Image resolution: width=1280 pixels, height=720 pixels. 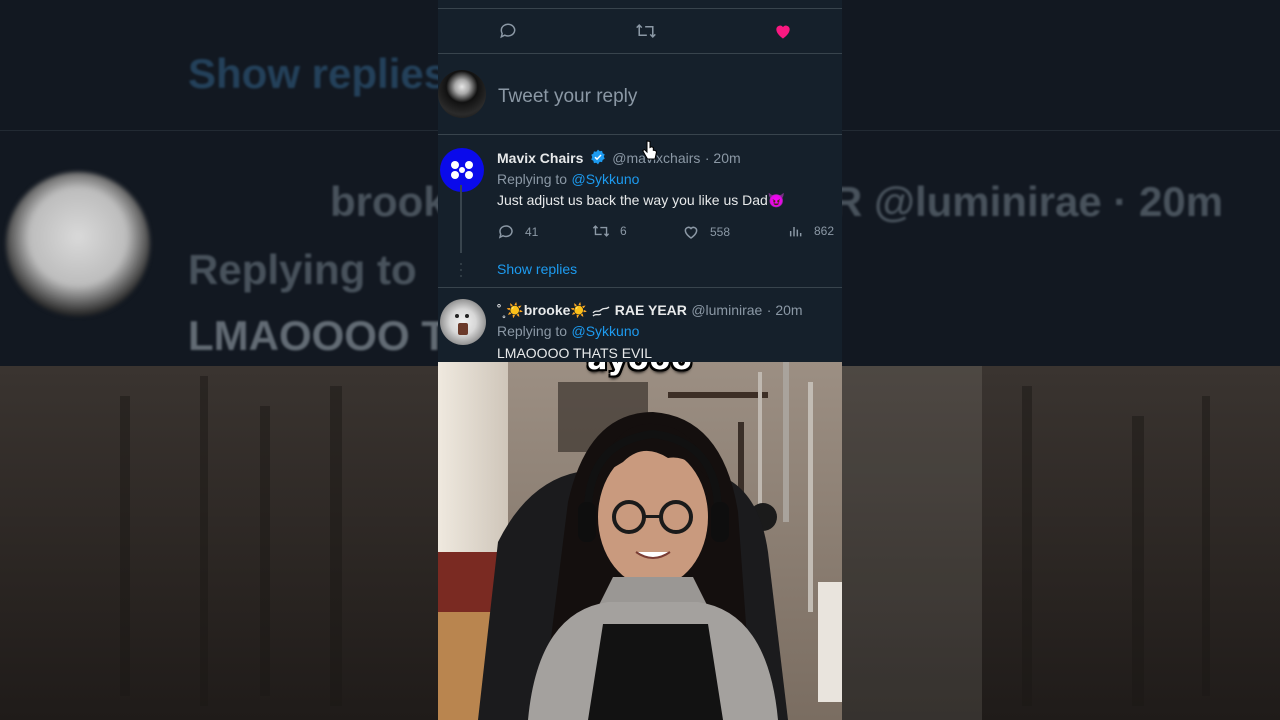 I want to click on tweet2-header: ˚˳☀️brooke☀️ RAE YEAR @luminirae · 20m, so click(x=650, y=312).